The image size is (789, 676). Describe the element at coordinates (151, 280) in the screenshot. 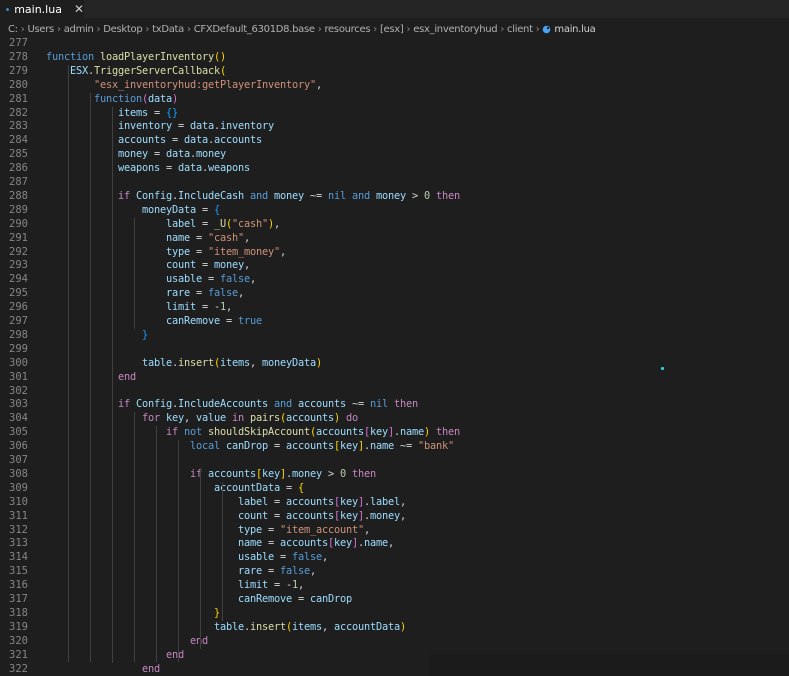

I see `code-text: usable = false,` at that location.